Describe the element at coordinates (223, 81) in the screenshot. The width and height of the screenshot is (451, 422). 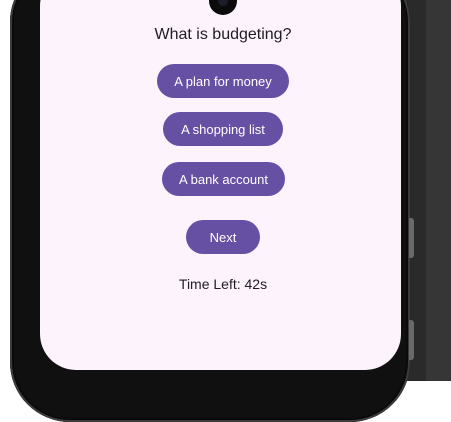
I see `answer-option-plan-for-money: A plan for money` at that location.